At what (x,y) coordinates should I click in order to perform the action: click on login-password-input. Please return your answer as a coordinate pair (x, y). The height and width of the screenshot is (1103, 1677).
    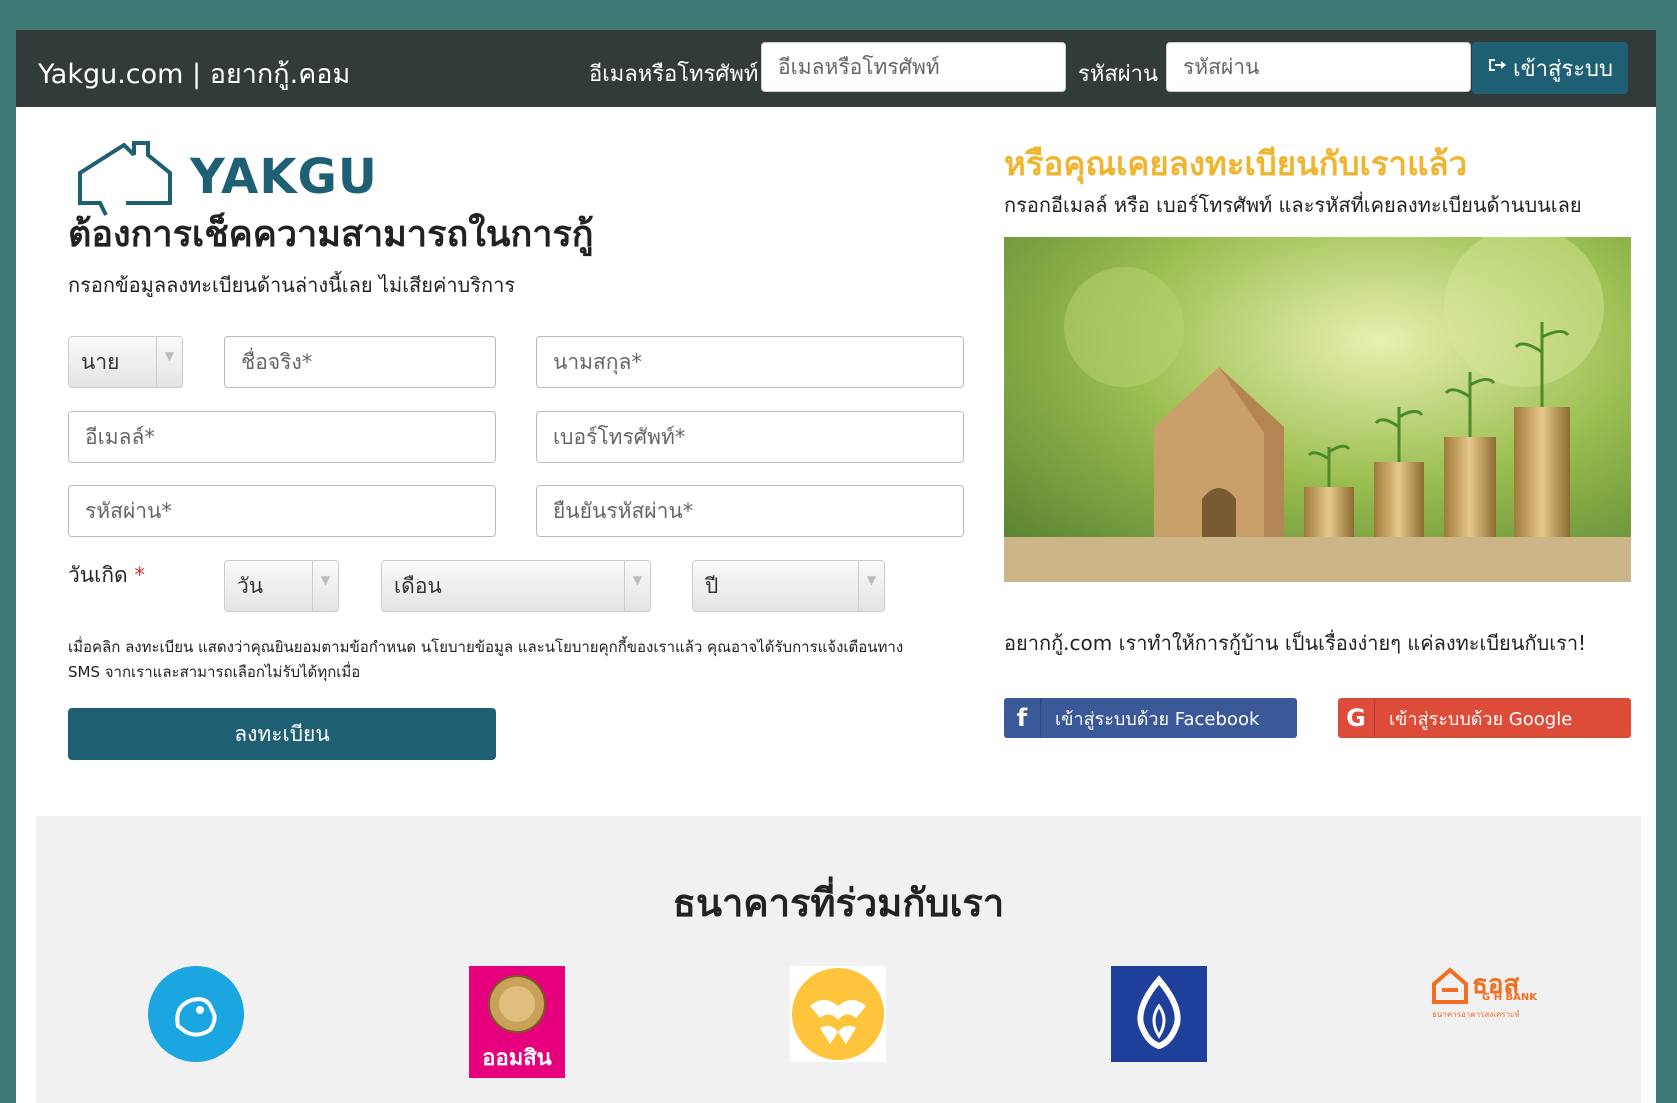
    Looking at the image, I should click on (1318, 67).